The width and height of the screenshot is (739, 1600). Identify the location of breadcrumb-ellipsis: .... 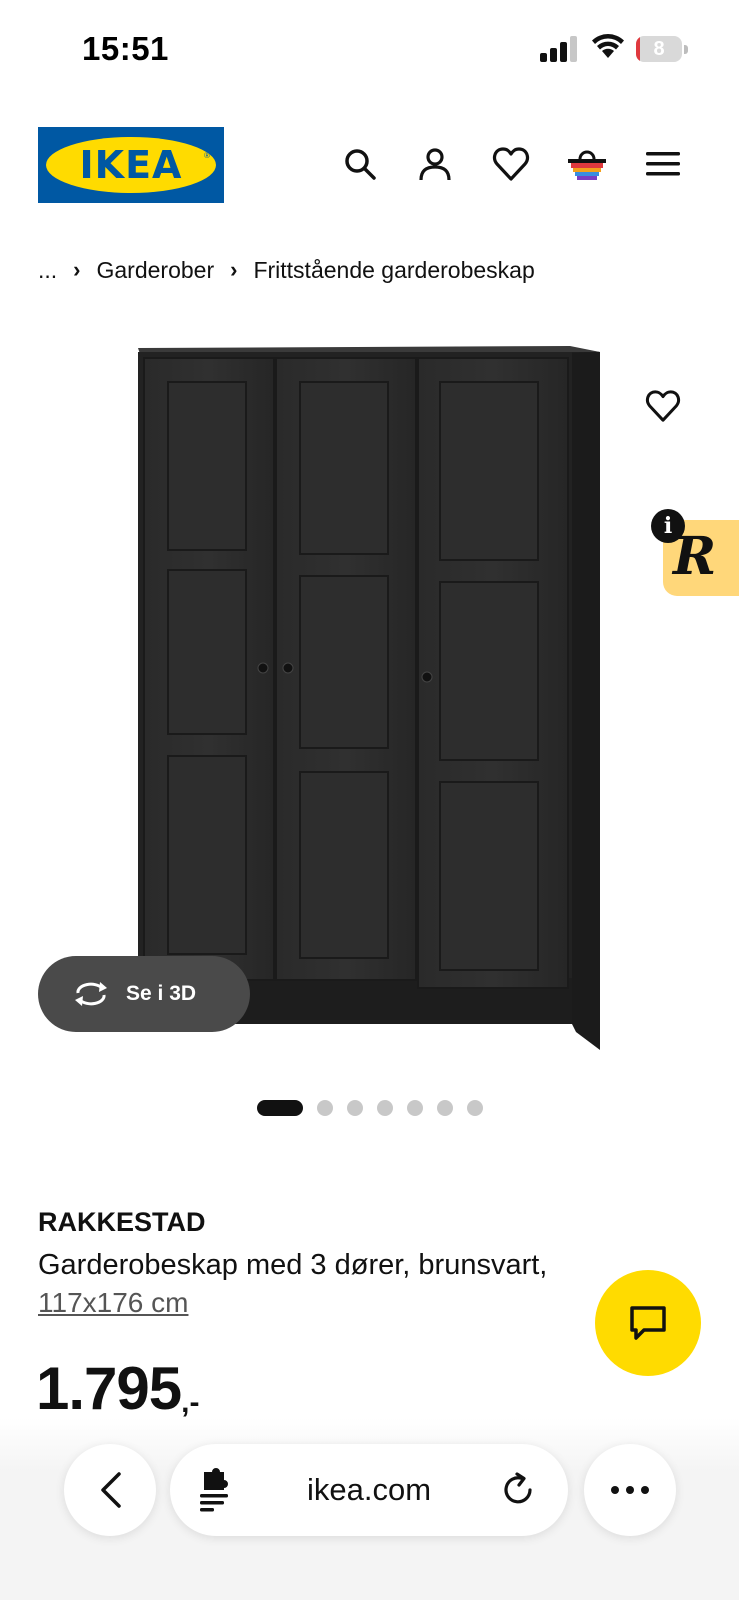
(47, 270).